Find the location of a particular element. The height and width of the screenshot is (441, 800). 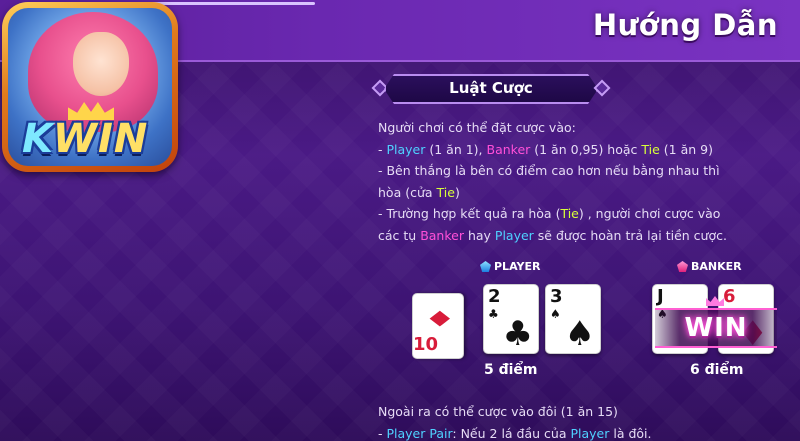

banker-gem-icon is located at coordinates (682, 266).